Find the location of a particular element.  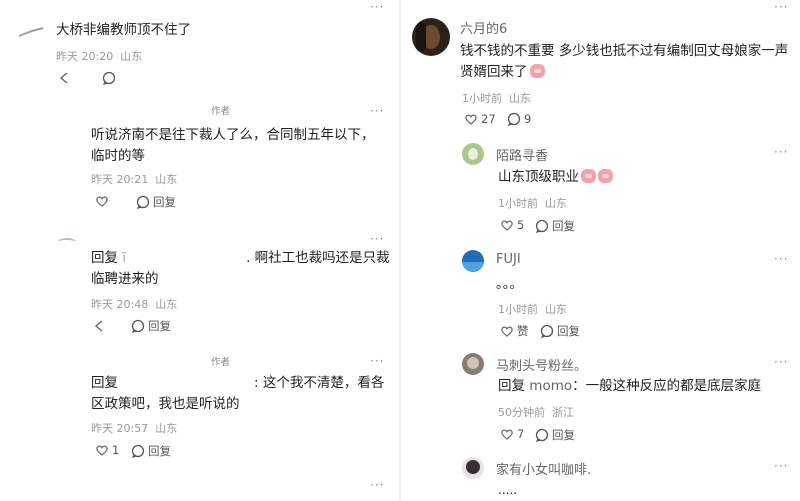

comment-meta: 昨天 20:57 山东 is located at coordinates (134, 428).